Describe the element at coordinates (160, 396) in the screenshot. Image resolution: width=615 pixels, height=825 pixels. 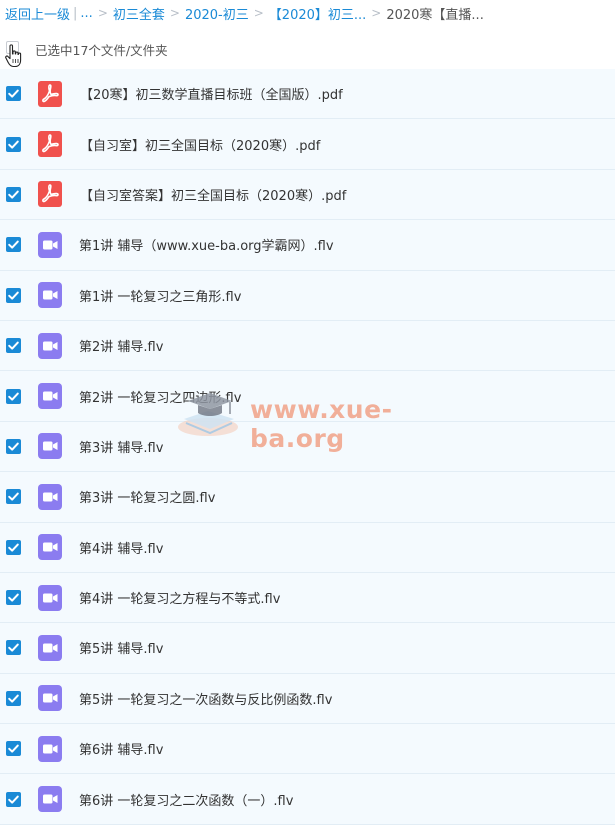
I see `file-name: 第2讲 一轮复习之四边形.flv` at that location.